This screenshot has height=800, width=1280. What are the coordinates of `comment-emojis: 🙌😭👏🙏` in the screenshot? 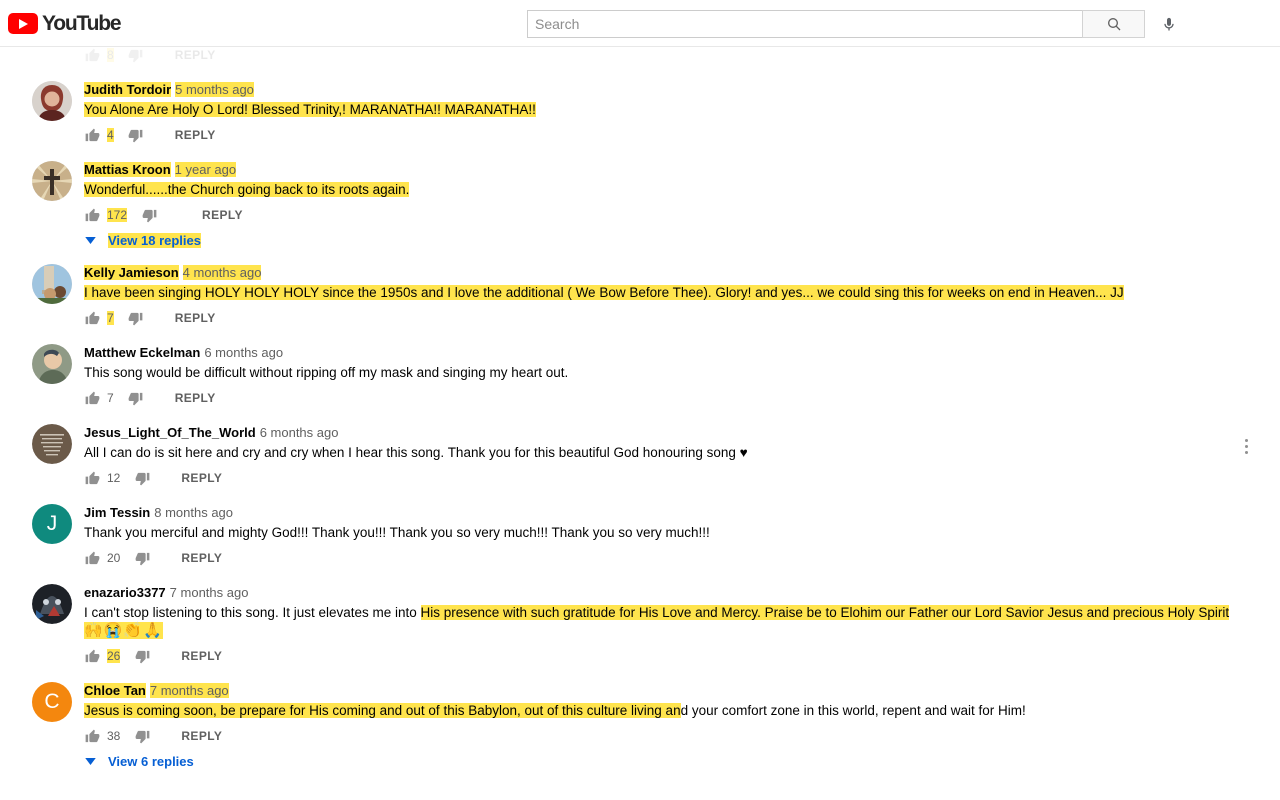 It's located at (123, 630).